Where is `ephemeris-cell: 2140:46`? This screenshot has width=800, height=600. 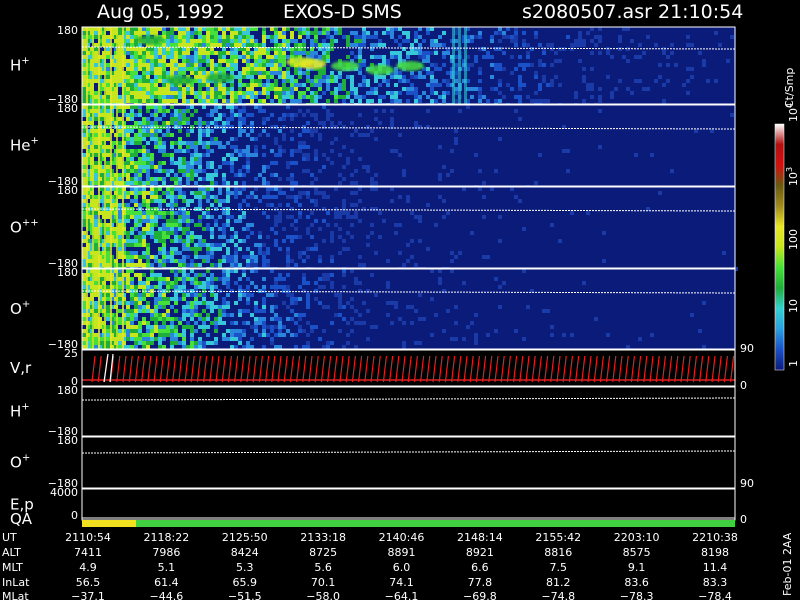 ephemeris-cell: 2140:46 is located at coordinates (402, 537).